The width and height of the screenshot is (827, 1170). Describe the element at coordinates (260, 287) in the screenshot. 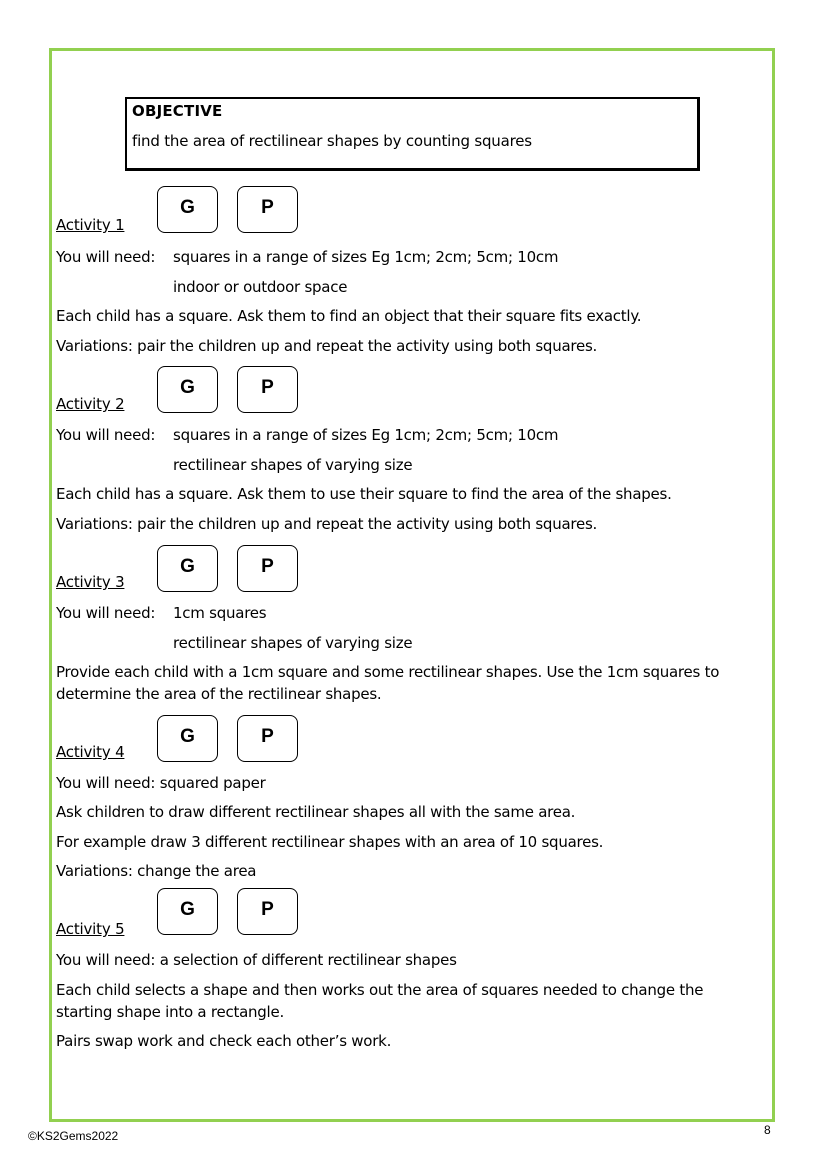

I see `need-item: indoor or outdoor space` at that location.